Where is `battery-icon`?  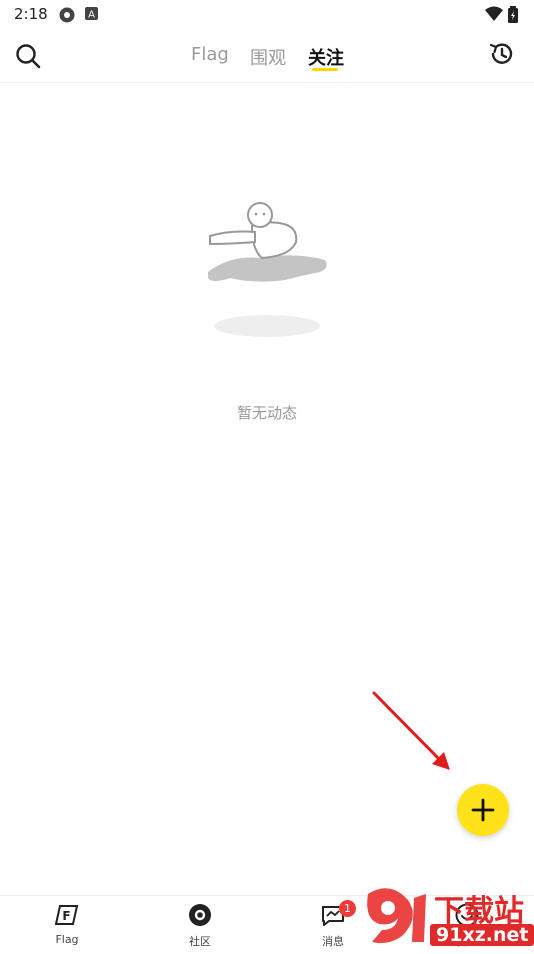 battery-icon is located at coordinates (513, 17).